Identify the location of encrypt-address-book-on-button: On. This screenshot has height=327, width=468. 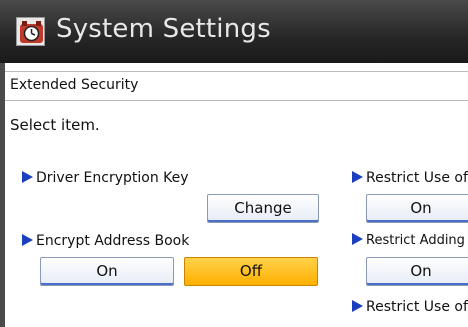
(107, 271).